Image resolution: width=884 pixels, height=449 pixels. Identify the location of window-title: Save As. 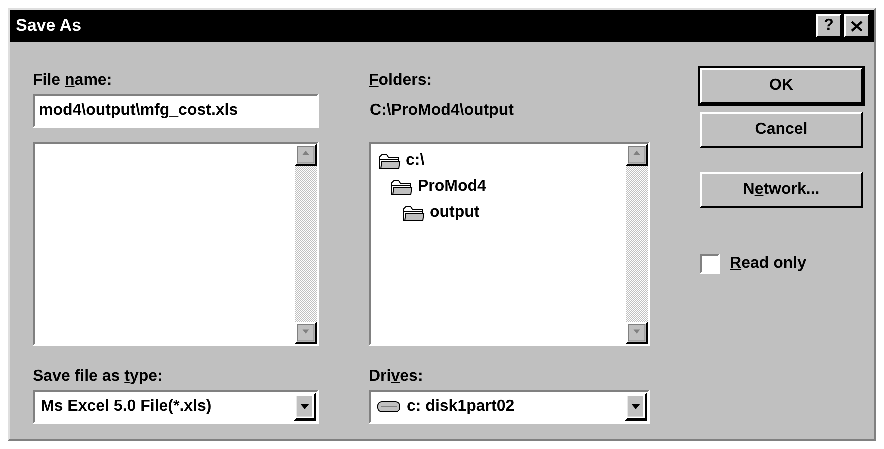
(49, 26).